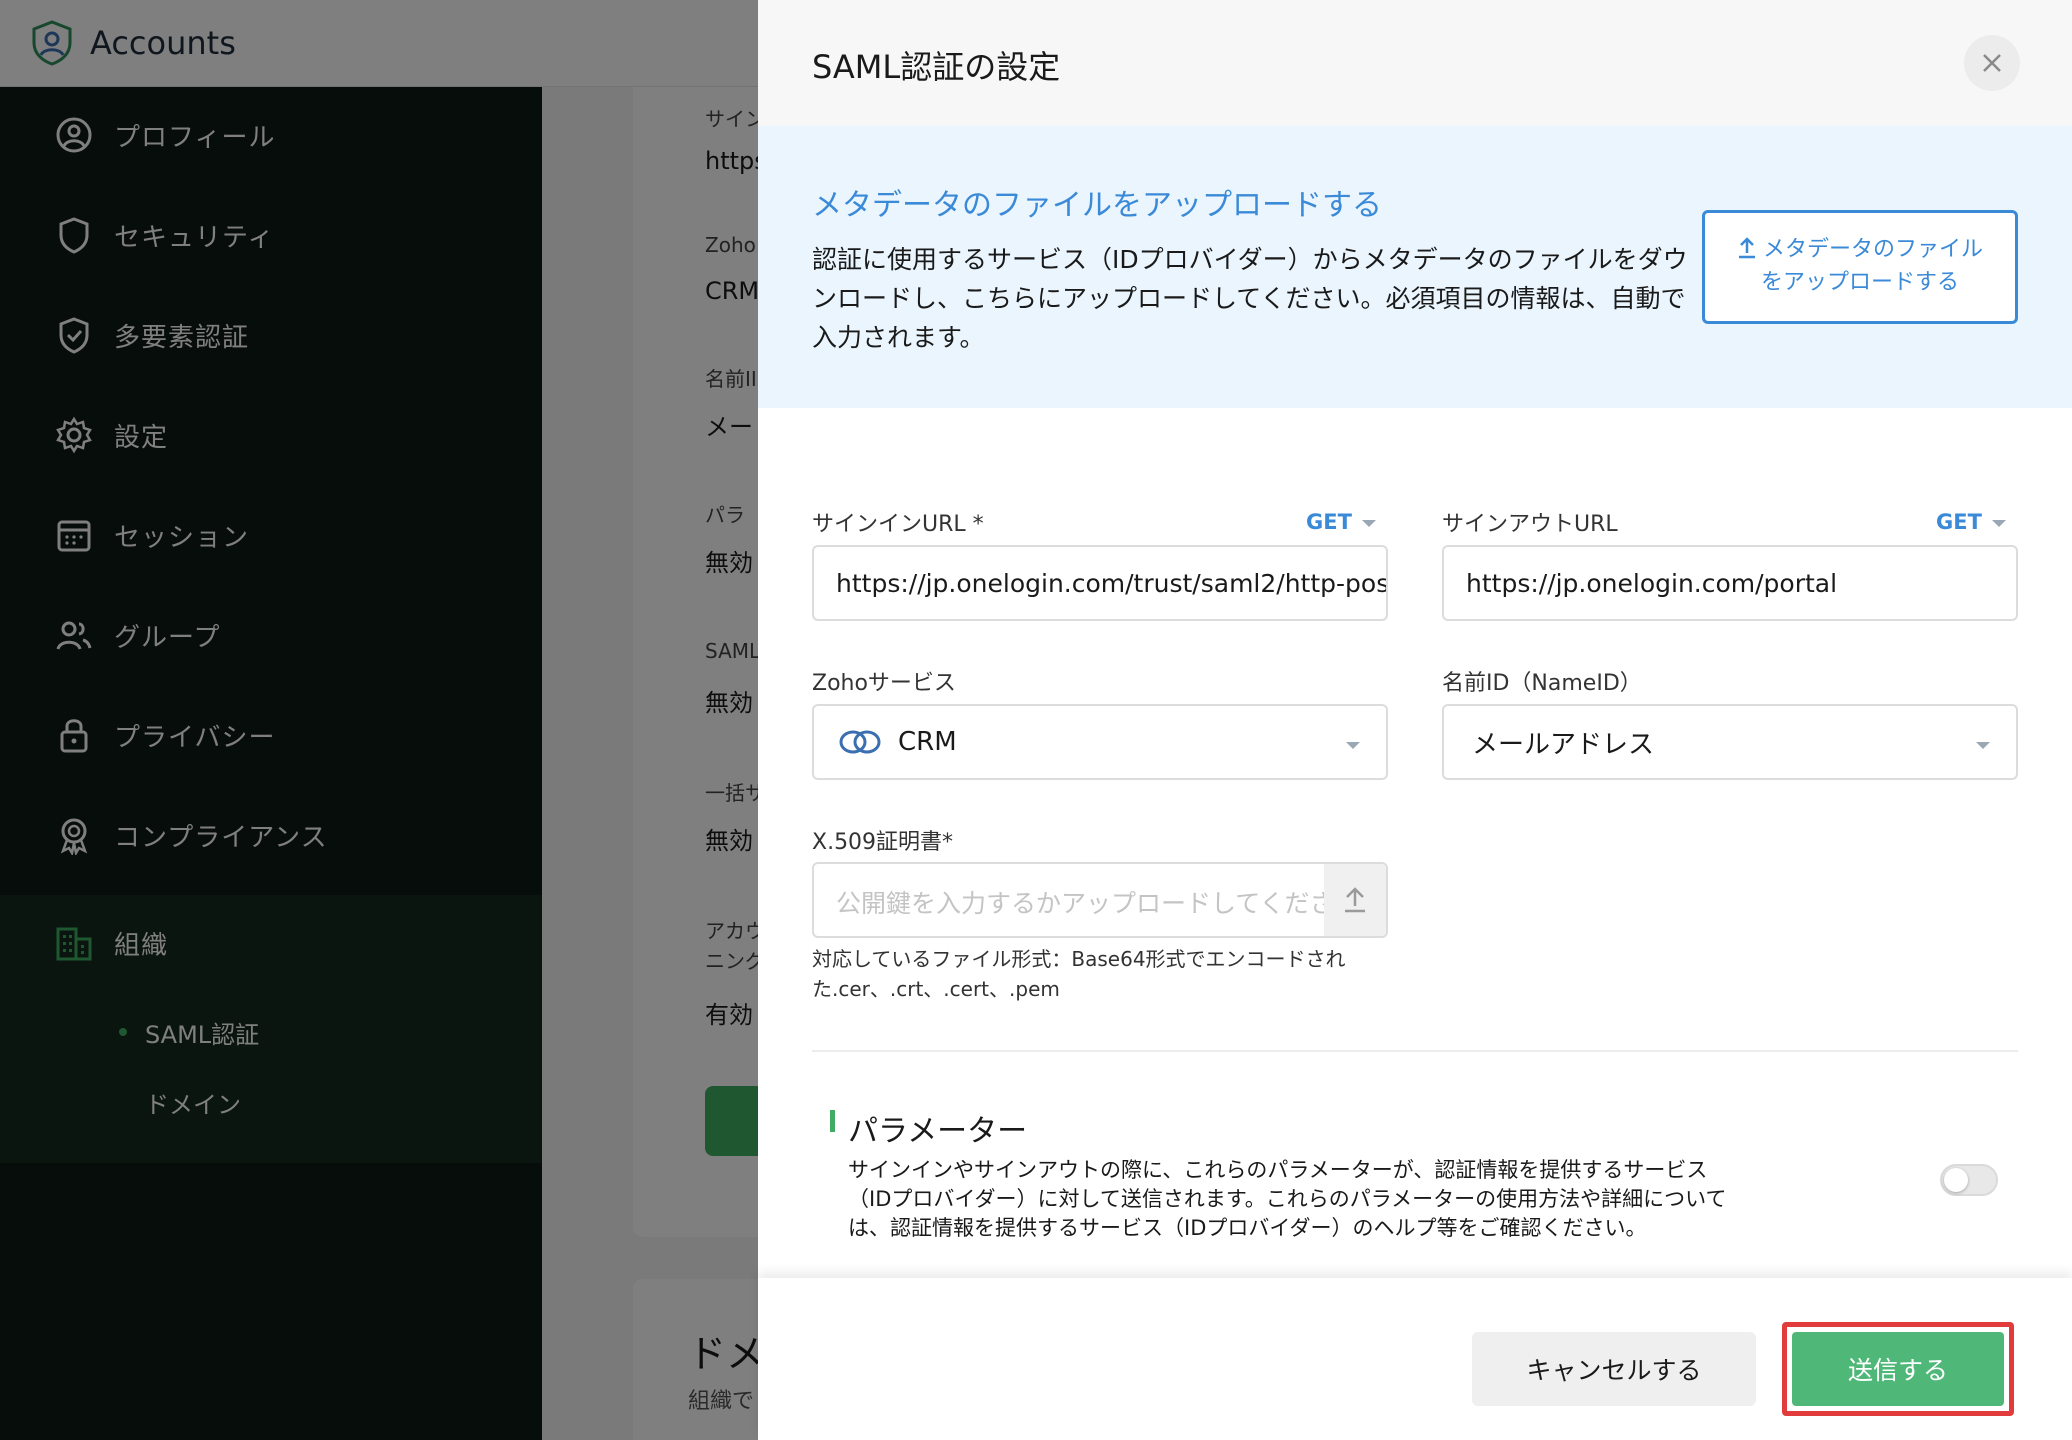 Image resolution: width=2072 pixels, height=1440 pixels. I want to click on signout-method-label: GET, so click(1959, 522).